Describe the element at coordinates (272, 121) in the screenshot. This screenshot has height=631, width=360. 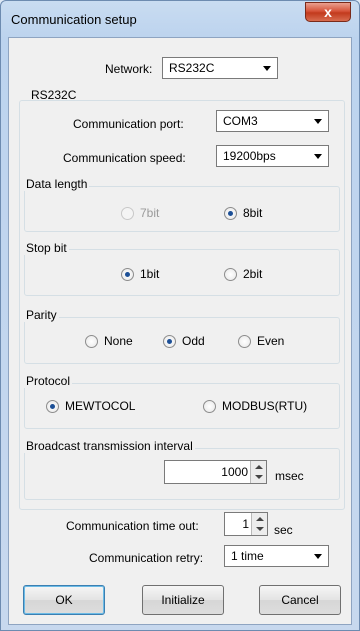
I see `port-select: COM3` at that location.